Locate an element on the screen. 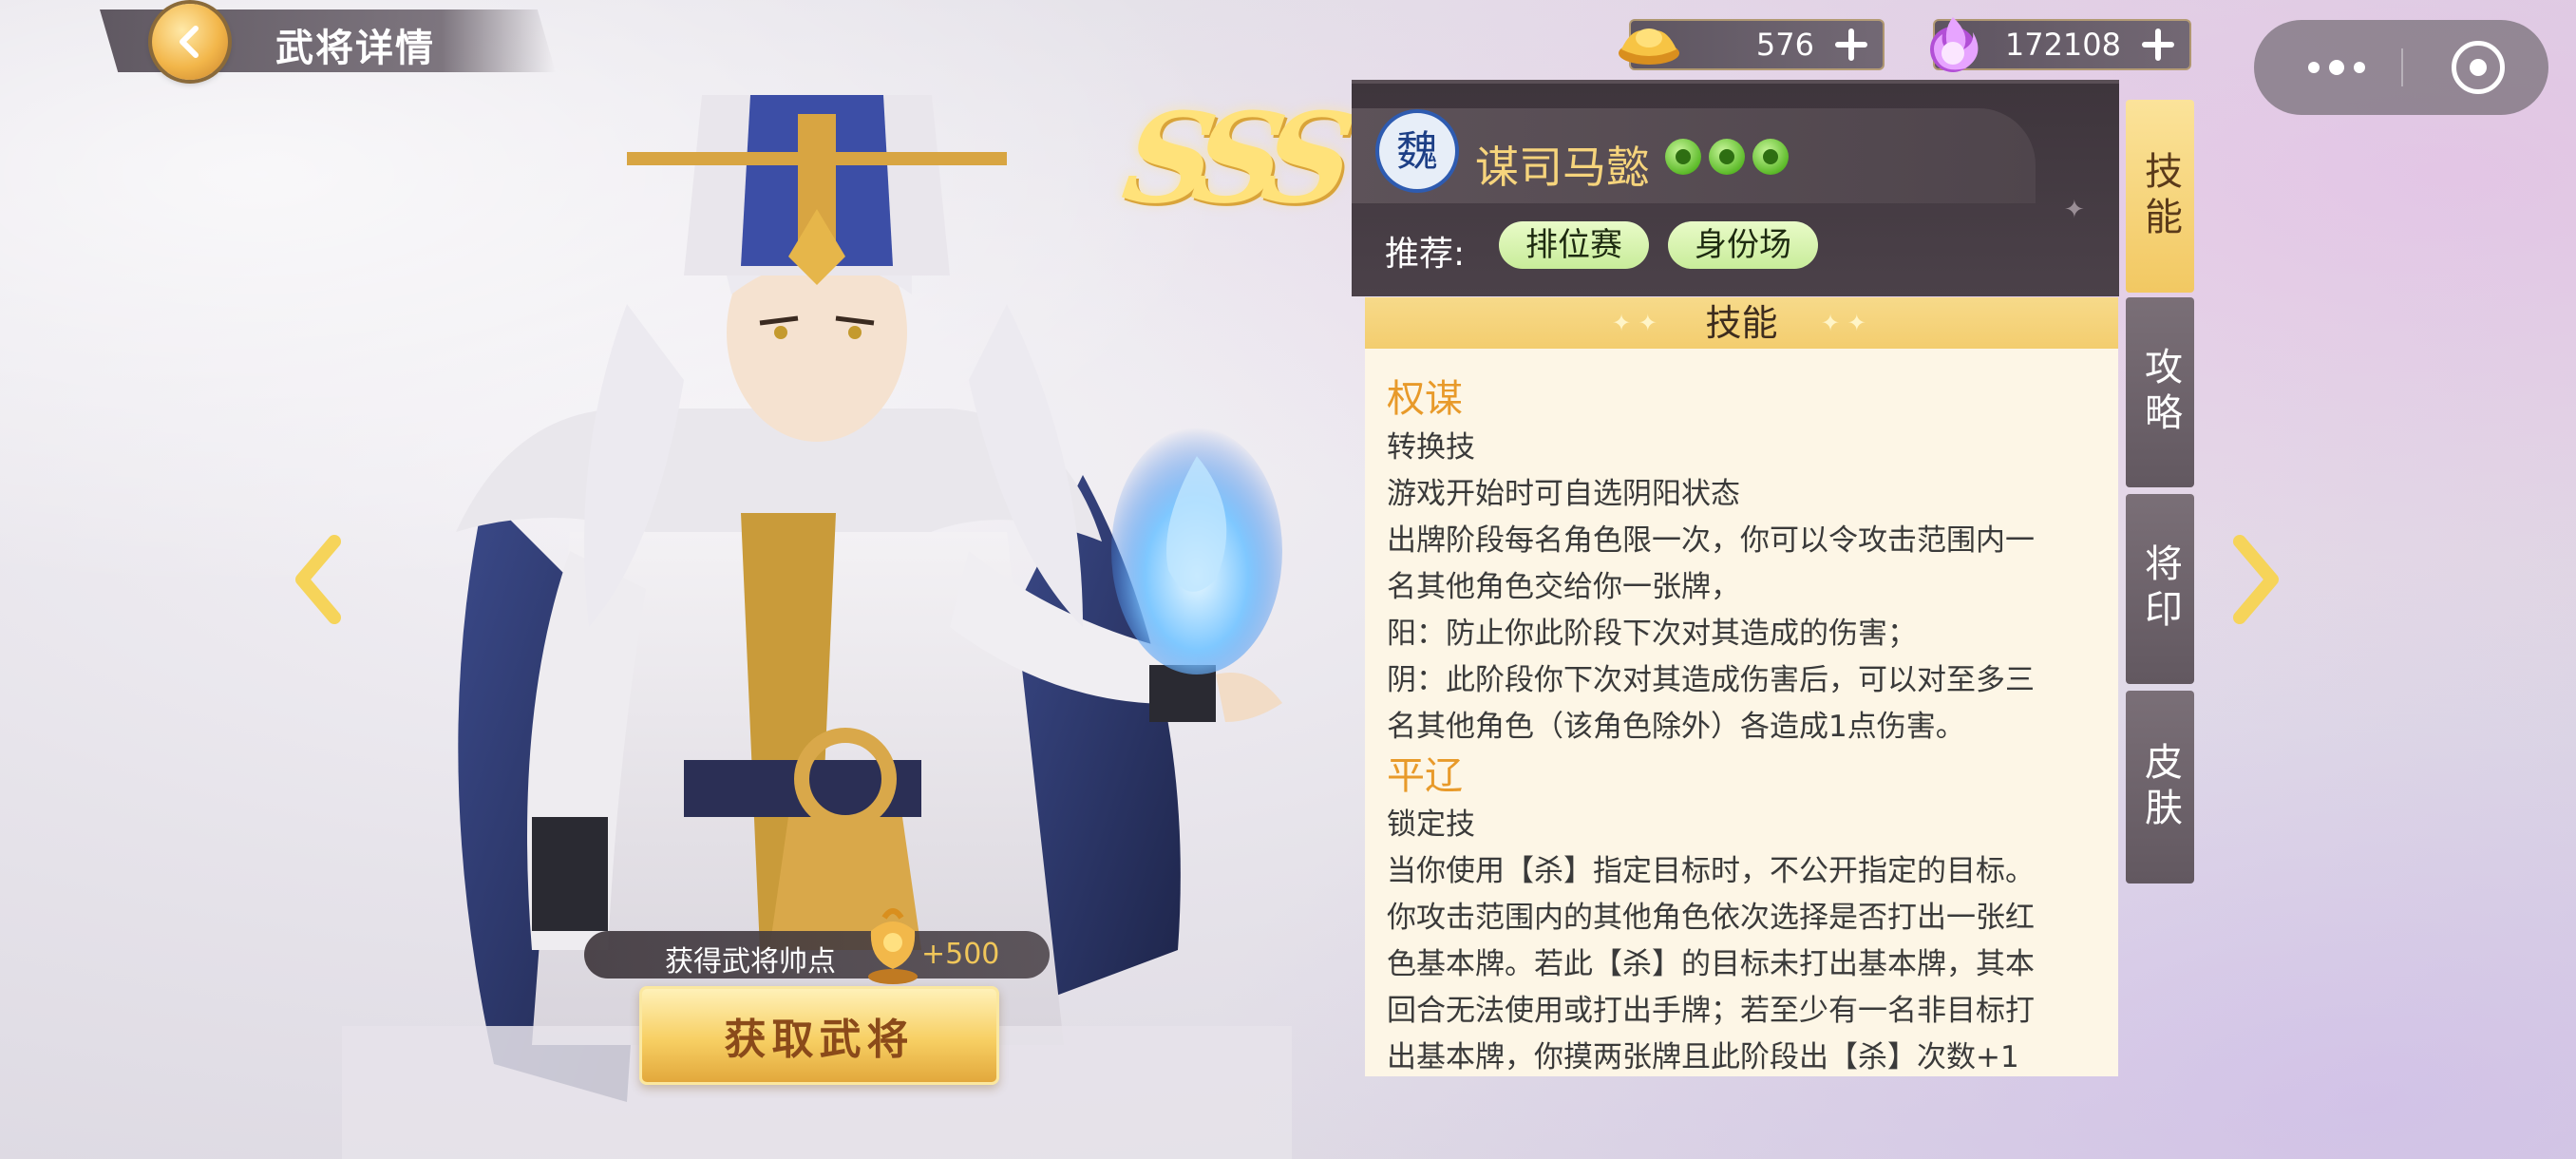 The width and height of the screenshot is (2576, 1159). skill-text: 阴：此阶段你下次对其造成伤害后，可以对至多三 is located at coordinates (1711, 680).